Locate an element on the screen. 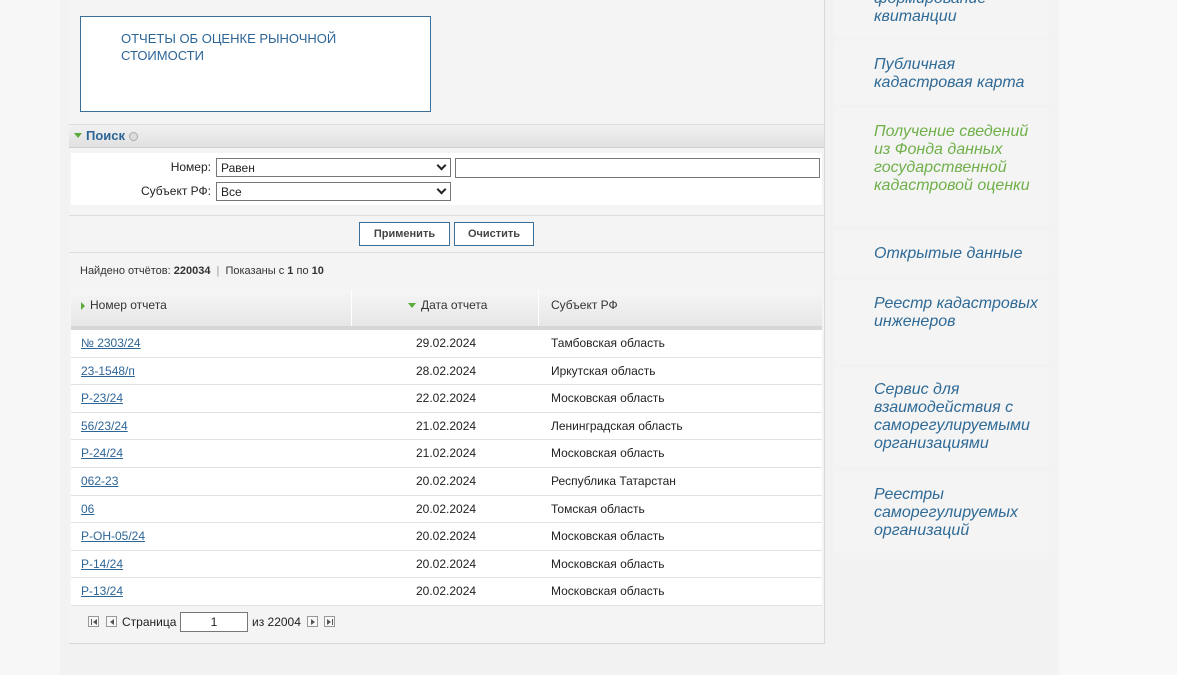 The height and width of the screenshot is (675, 1177). cell-report-date: 22.02.2024 is located at coordinates (446, 398).